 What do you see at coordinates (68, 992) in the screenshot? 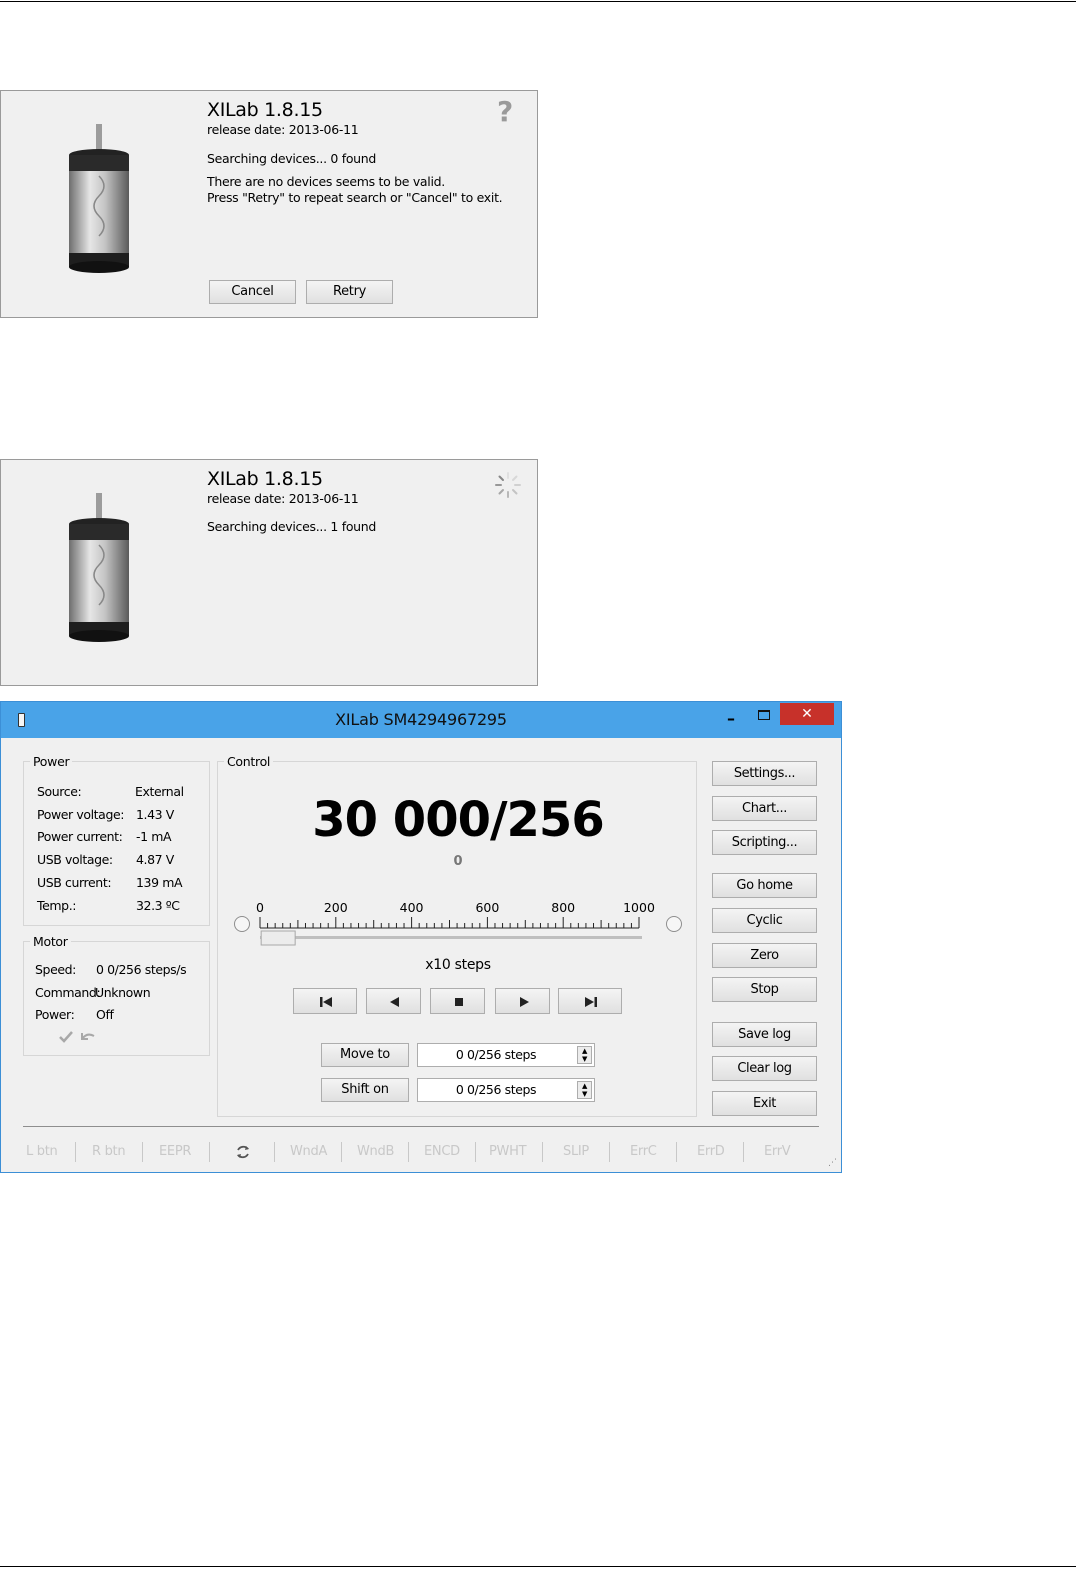
I see `command-label: Command:` at bounding box center [68, 992].